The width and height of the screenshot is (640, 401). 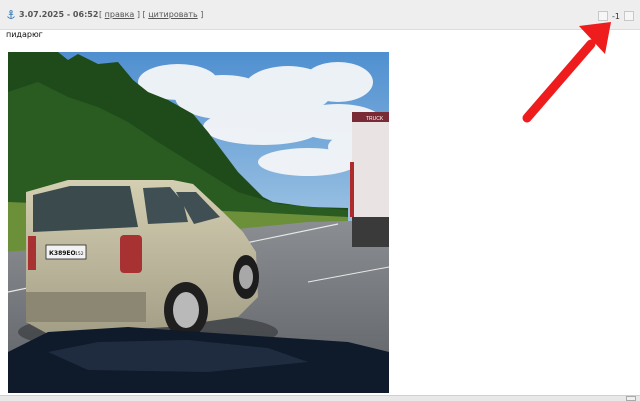 I want to click on vote-up-button, so click(x=628, y=16).